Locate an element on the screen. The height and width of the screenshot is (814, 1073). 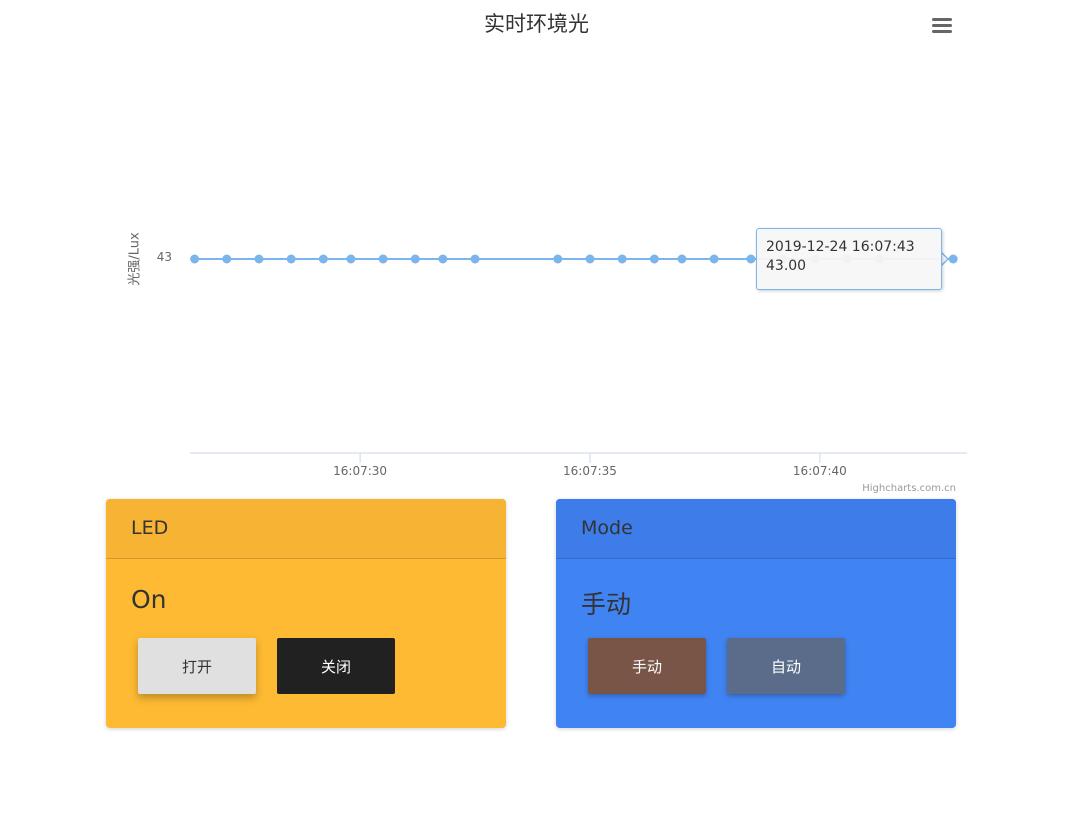
mode-card-header: Mode is located at coordinates (756, 529).